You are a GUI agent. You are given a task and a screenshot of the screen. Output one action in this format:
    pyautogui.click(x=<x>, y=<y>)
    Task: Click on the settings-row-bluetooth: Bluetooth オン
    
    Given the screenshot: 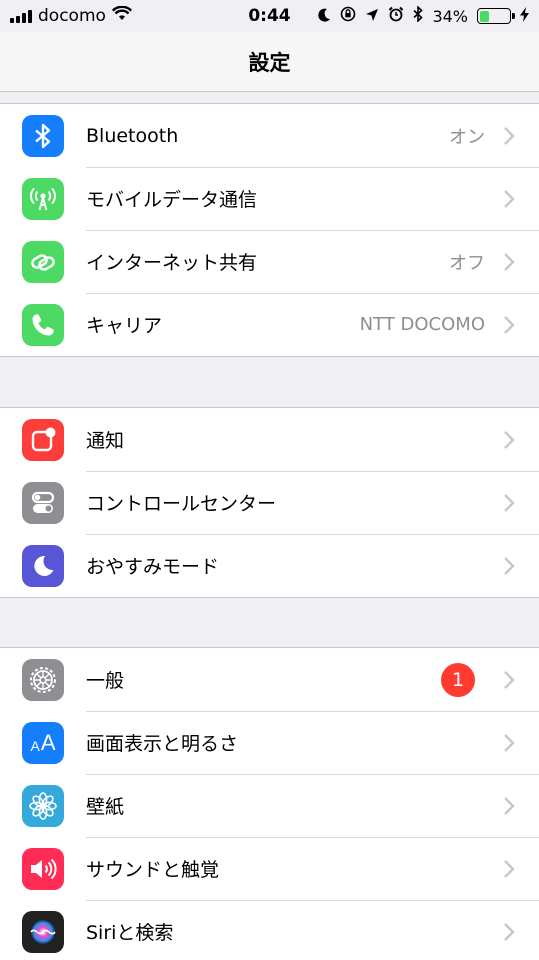 What is the action you would take?
    pyautogui.click(x=269, y=135)
    